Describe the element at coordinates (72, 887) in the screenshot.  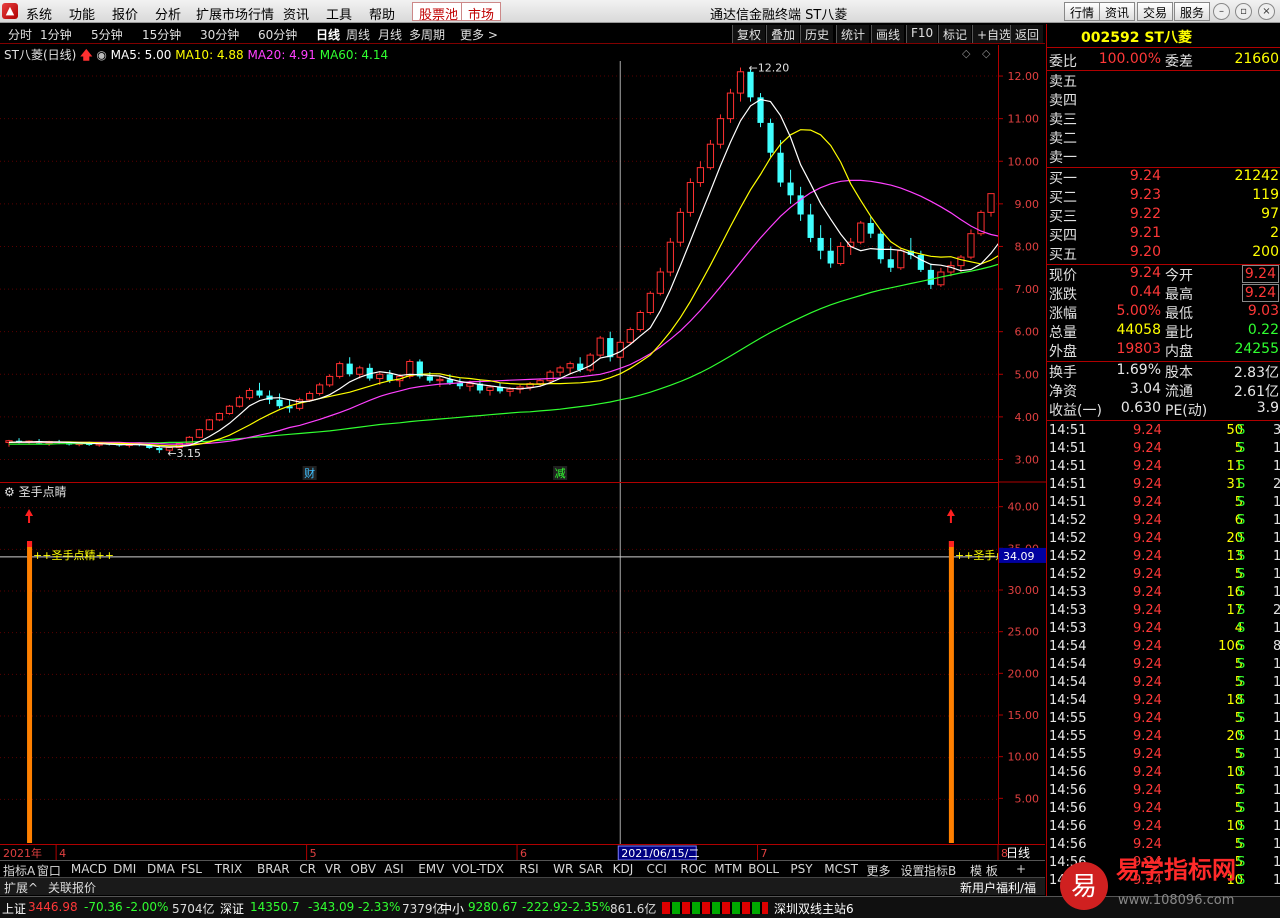
I see `related-quote-tab: 关联报价` at that location.